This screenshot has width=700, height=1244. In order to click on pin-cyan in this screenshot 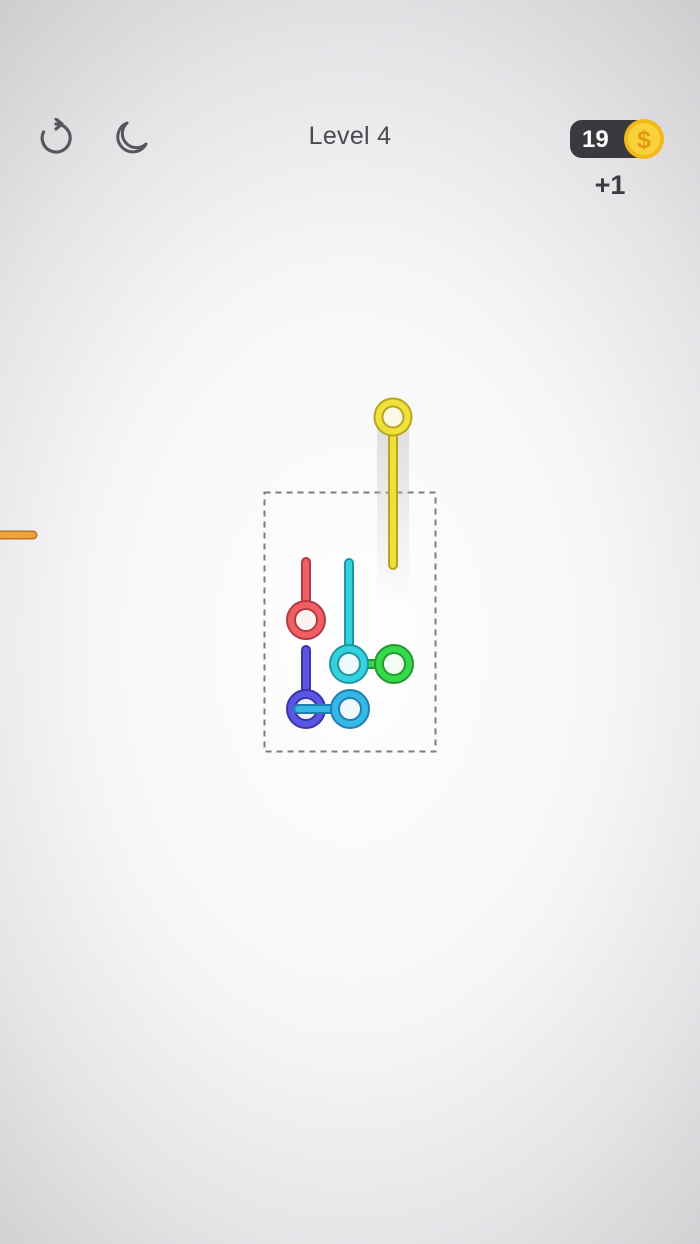, I will do `click(349, 621)`.